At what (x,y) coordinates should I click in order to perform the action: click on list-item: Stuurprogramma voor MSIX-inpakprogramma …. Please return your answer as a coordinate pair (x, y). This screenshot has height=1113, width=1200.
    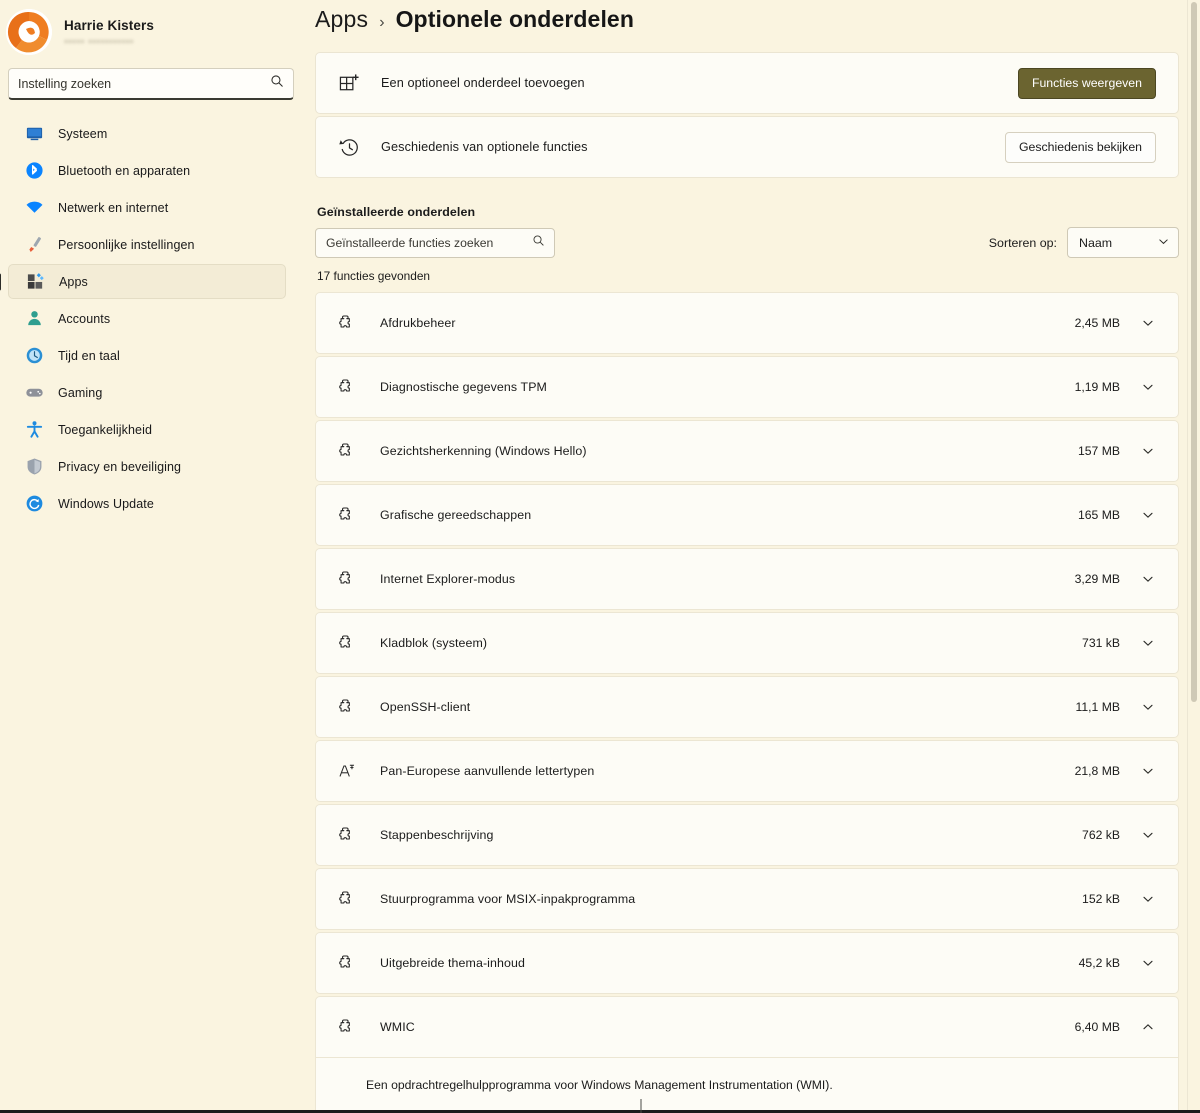
    Looking at the image, I should click on (747, 899).